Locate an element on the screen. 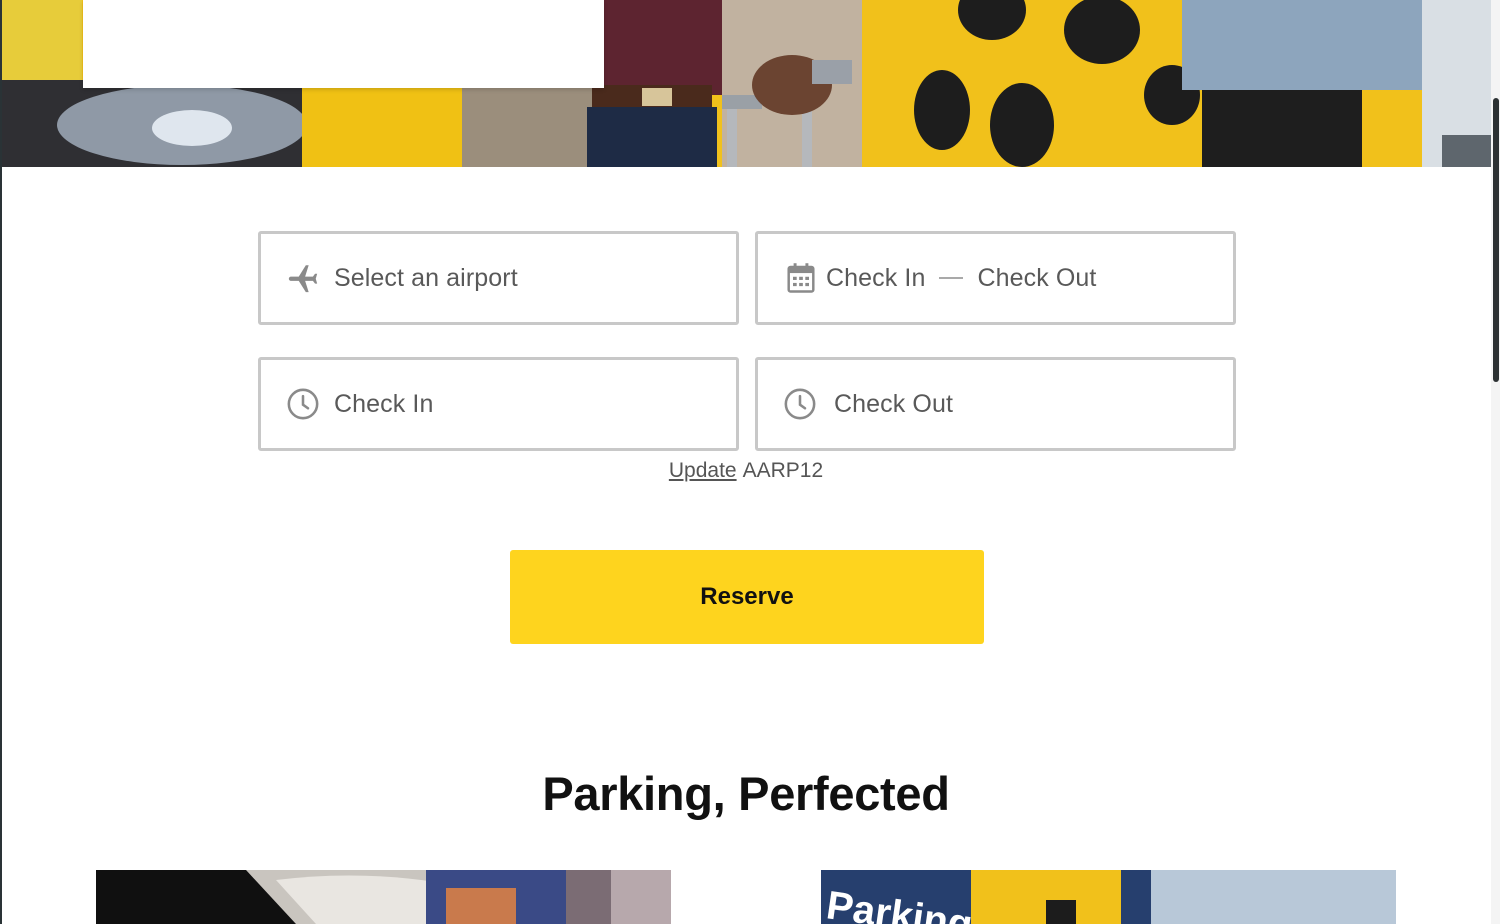 The image size is (1500, 924). airport-select: Select an airport is located at coordinates (498, 278).